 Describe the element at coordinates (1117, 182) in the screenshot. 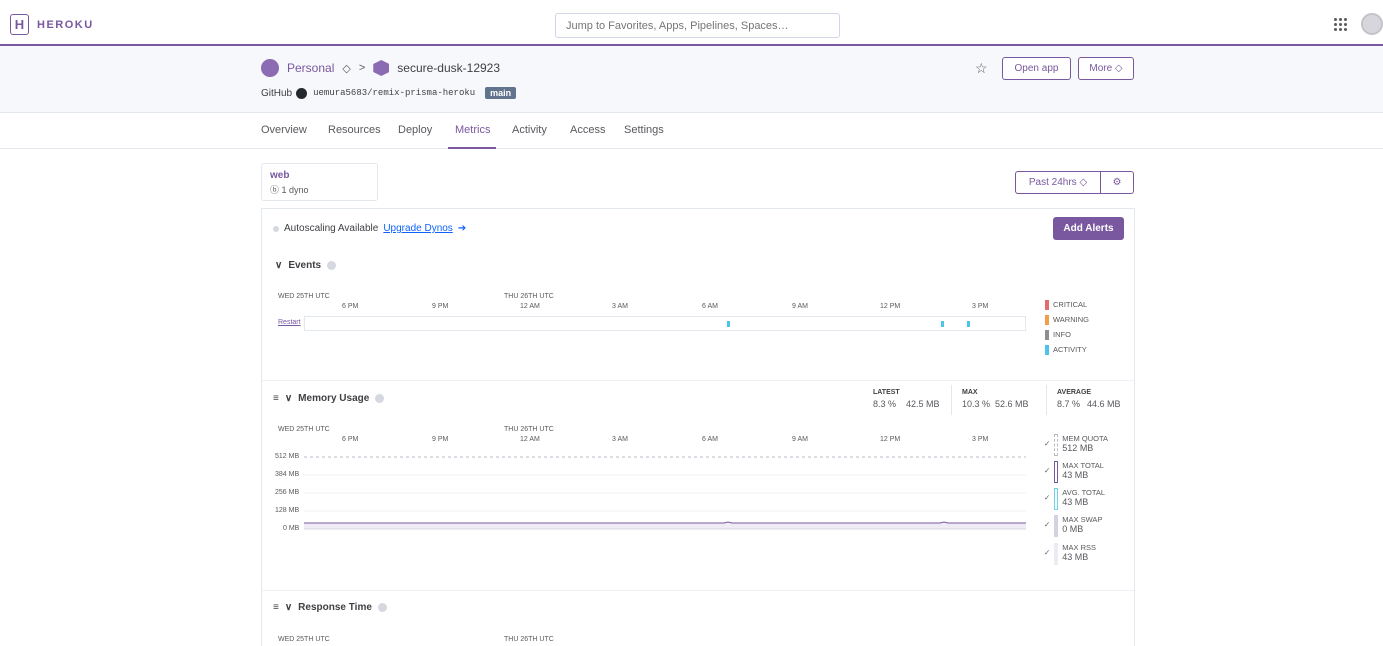

I see `gear-icon: ⚙` at that location.